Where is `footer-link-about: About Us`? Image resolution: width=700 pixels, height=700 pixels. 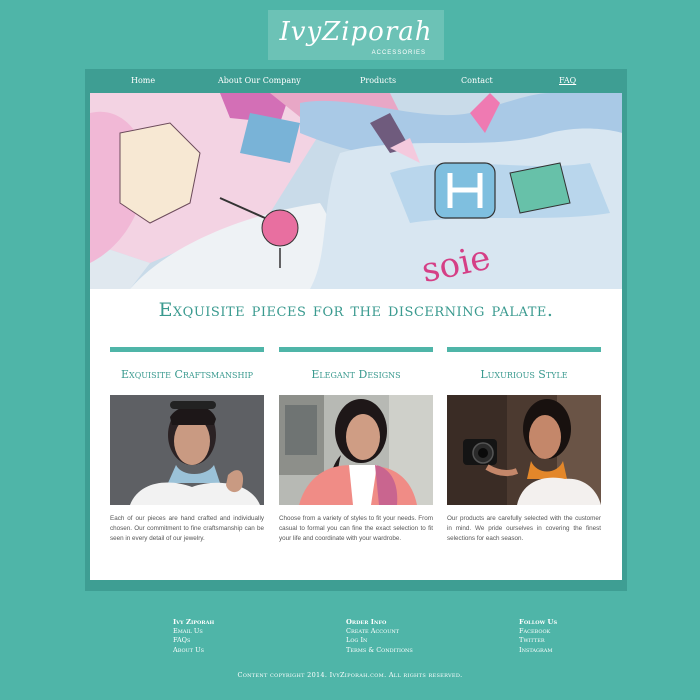 footer-link-about: About Us is located at coordinates (193, 650).